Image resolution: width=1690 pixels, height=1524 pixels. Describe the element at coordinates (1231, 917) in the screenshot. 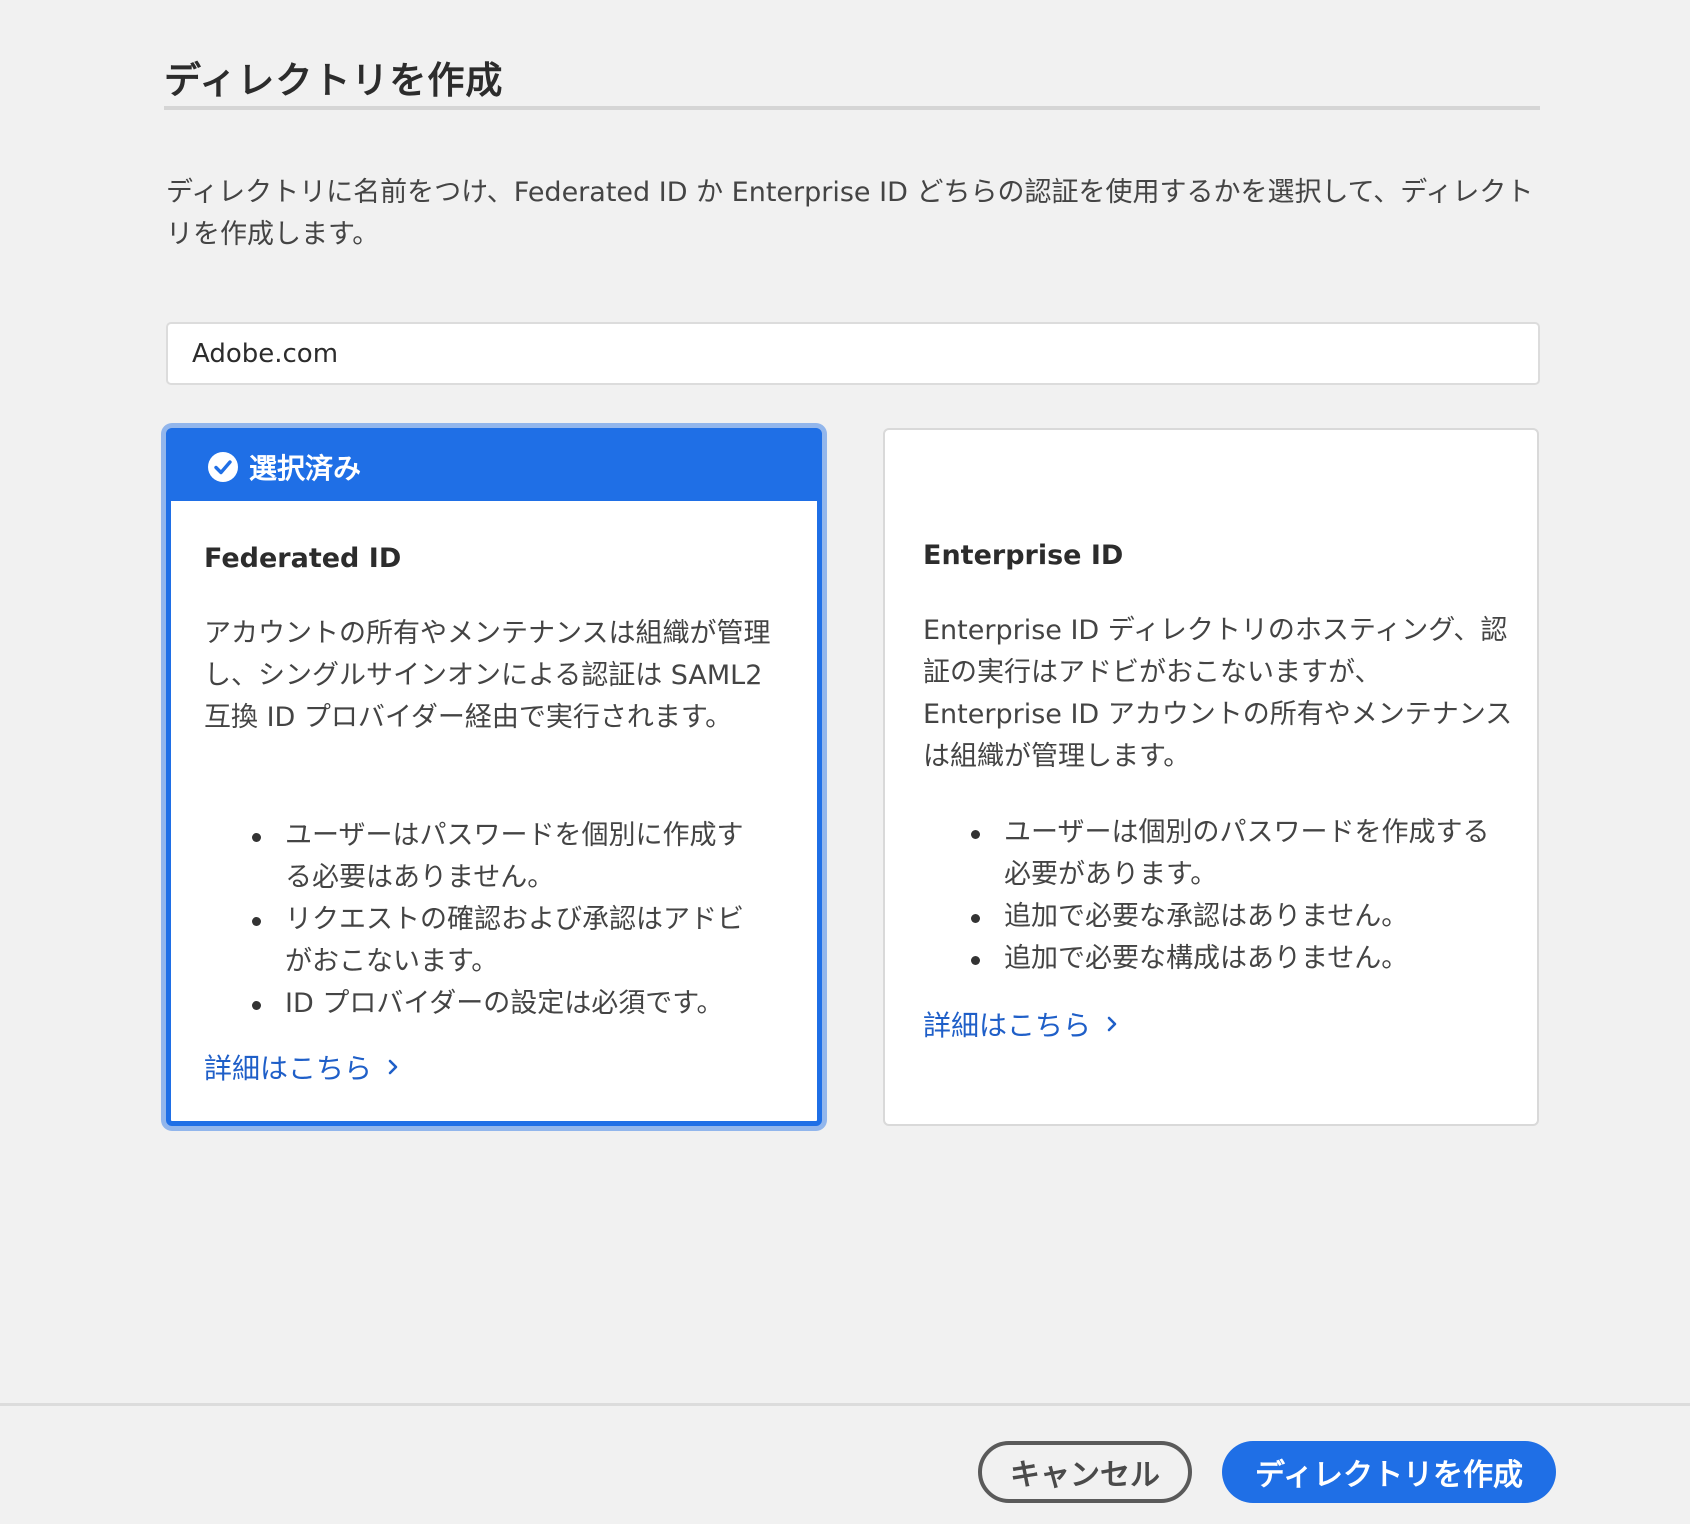

I see `list-item: 追加で必要な承認はありません。` at that location.